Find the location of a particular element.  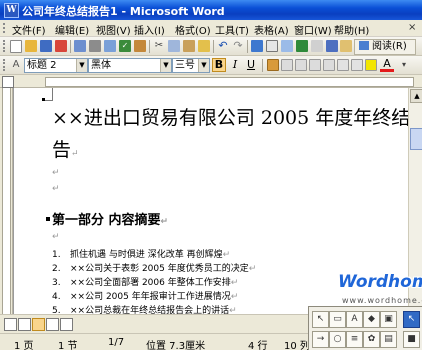

insert-table-icon is located at coordinates (287, 46).